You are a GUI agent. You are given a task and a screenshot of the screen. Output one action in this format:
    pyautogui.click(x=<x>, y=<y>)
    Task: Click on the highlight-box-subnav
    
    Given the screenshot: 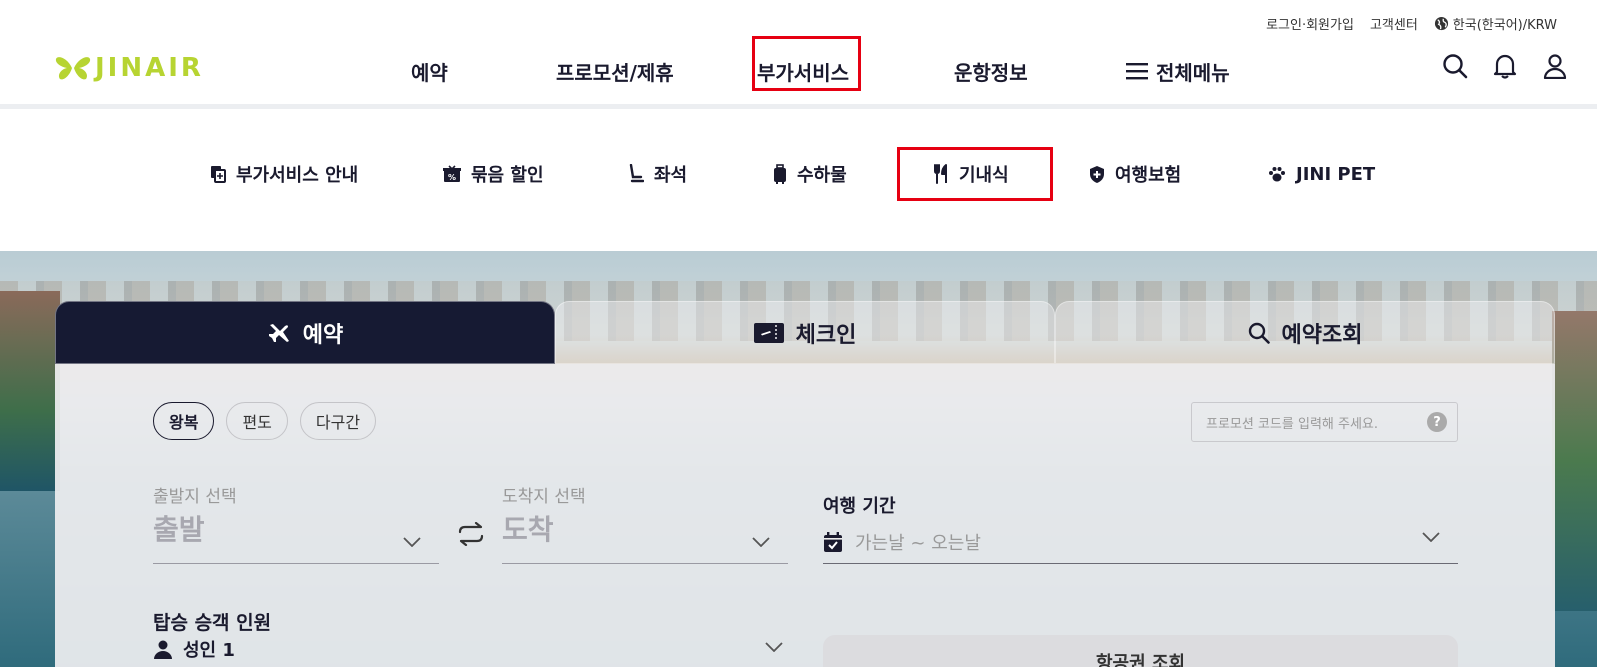 What is the action you would take?
    pyautogui.click(x=975, y=174)
    